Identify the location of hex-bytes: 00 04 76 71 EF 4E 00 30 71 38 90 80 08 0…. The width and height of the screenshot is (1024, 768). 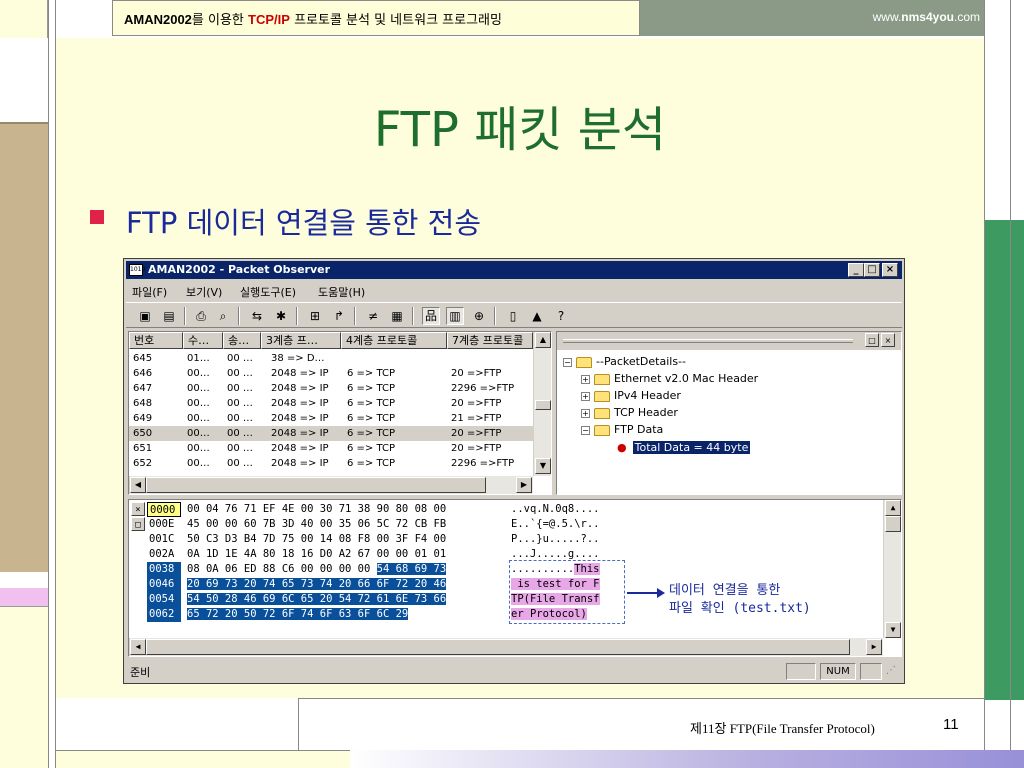
(316, 509).